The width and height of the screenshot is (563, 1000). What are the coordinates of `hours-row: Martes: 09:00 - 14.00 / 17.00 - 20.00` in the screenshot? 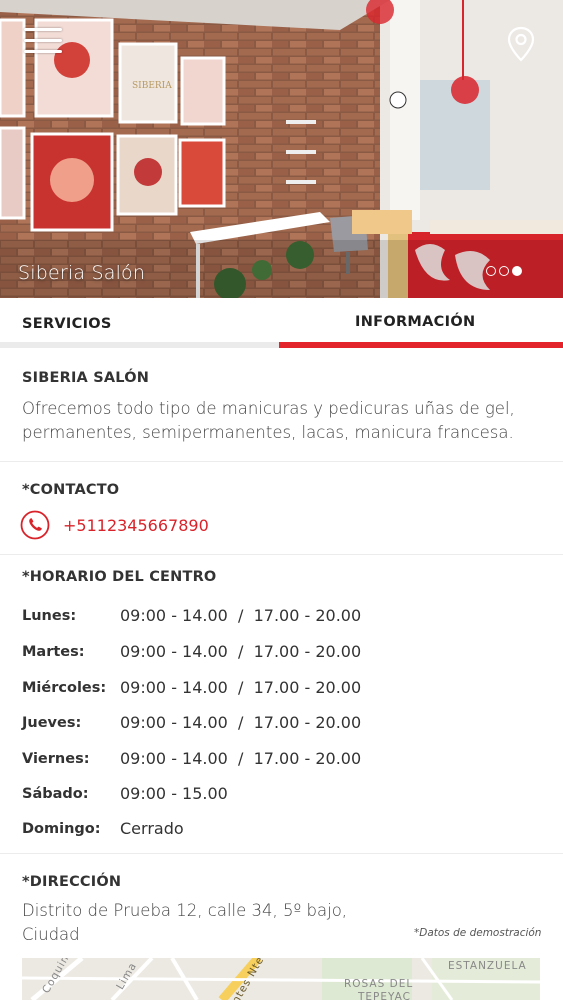 It's located at (281, 654).